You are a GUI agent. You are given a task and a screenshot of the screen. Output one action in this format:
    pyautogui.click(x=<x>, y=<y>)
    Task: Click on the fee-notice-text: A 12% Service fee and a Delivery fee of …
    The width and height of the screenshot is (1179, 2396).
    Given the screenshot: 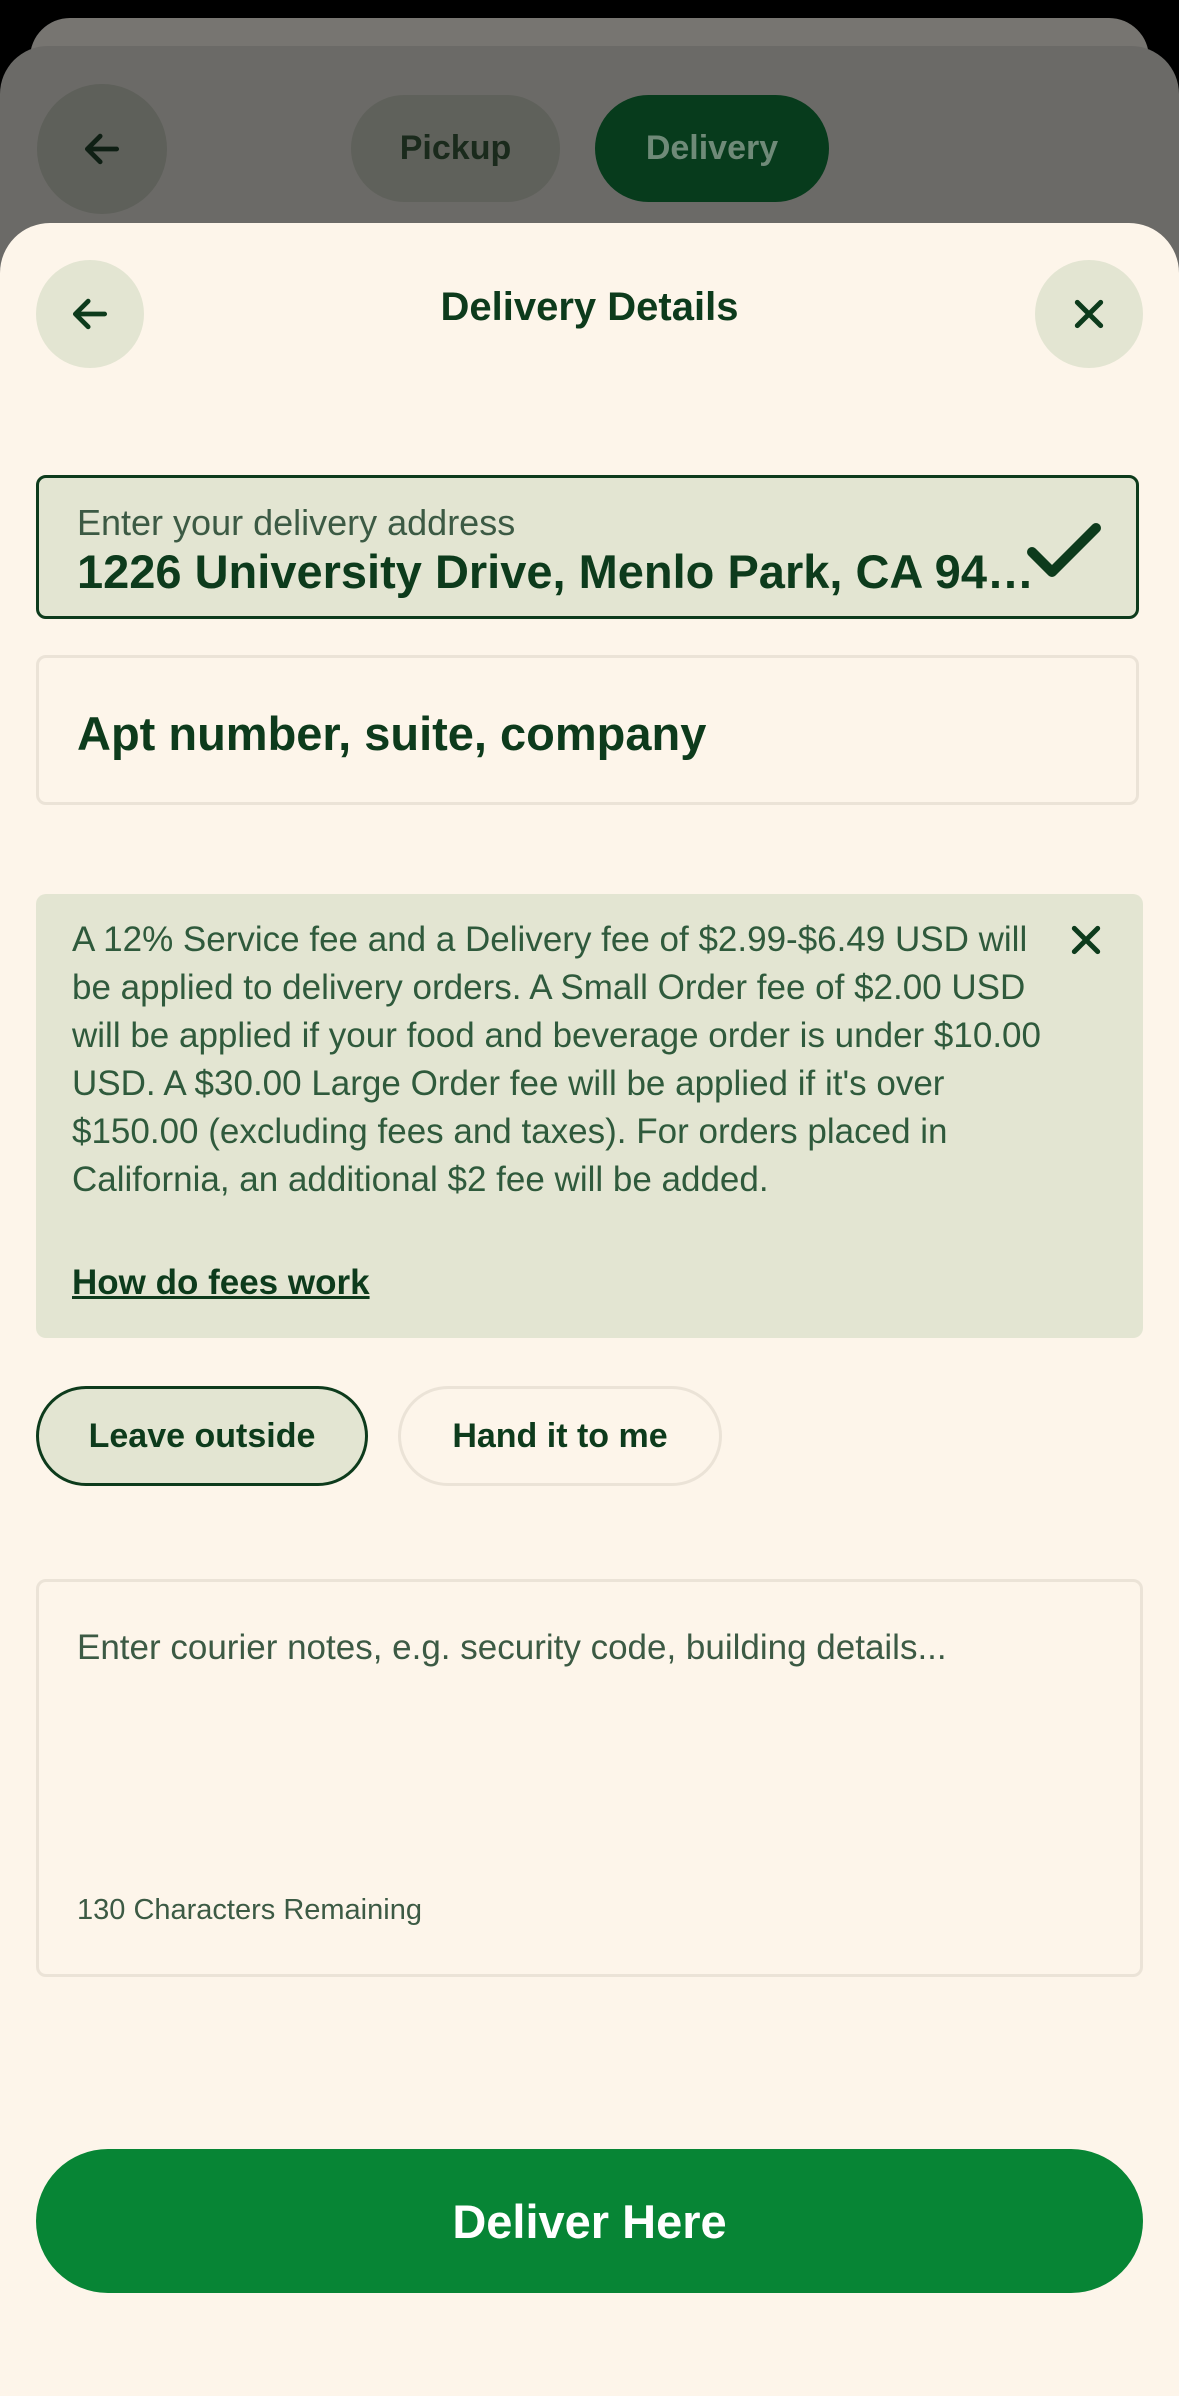 What is the action you would take?
    pyautogui.click(x=556, y=1059)
    